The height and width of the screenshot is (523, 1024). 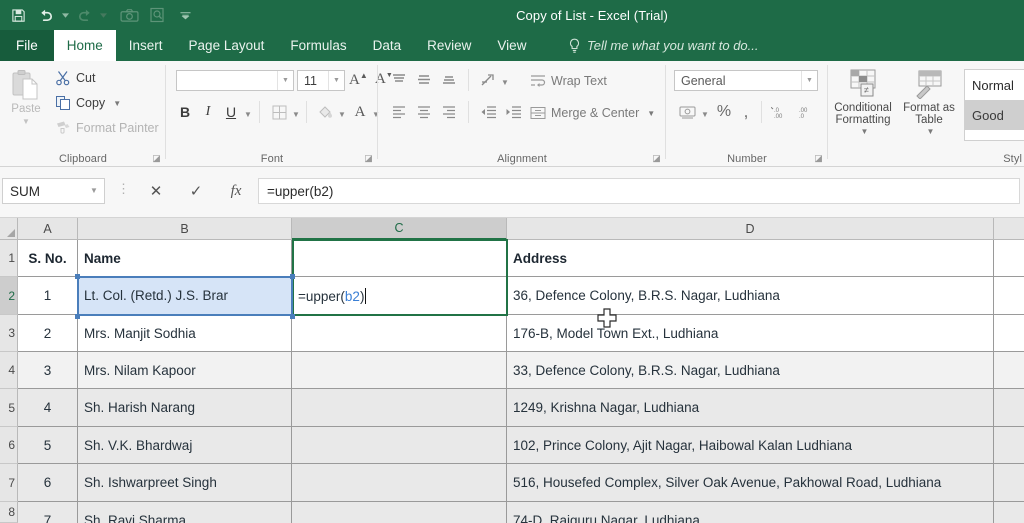 What do you see at coordinates (9, 445) in the screenshot?
I see `row-header-6: 6` at bounding box center [9, 445].